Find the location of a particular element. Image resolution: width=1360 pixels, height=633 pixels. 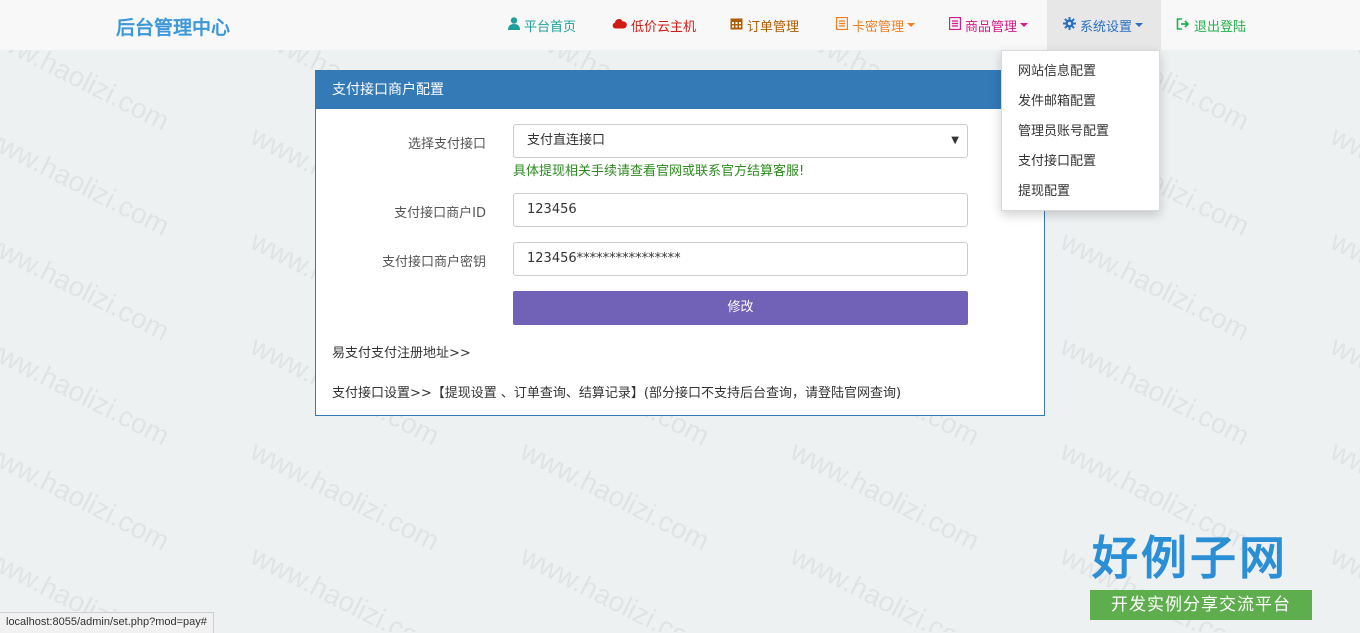

nav-label-system-settings: 系统设置 is located at coordinates (1106, 27).